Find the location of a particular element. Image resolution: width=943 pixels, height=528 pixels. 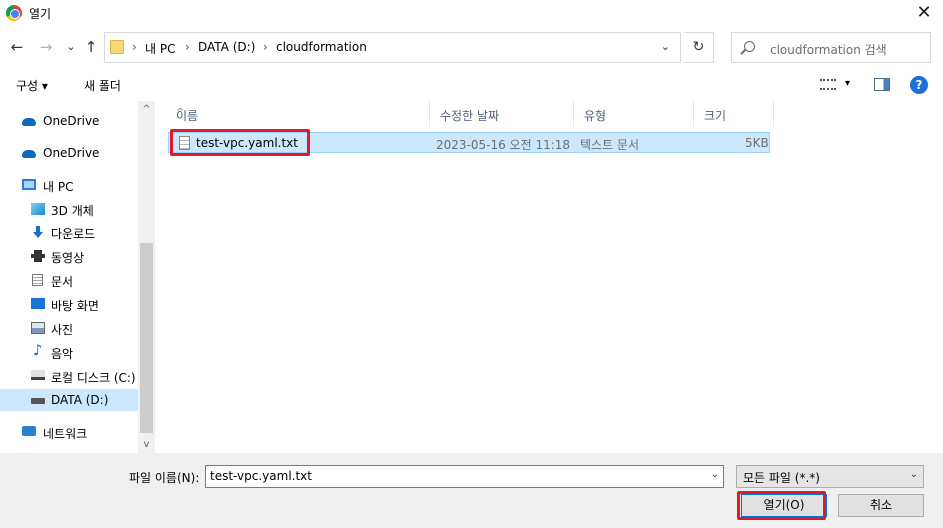

breadcrumb-item-cloudformation: cloudformation is located at coordinates (321, 47).